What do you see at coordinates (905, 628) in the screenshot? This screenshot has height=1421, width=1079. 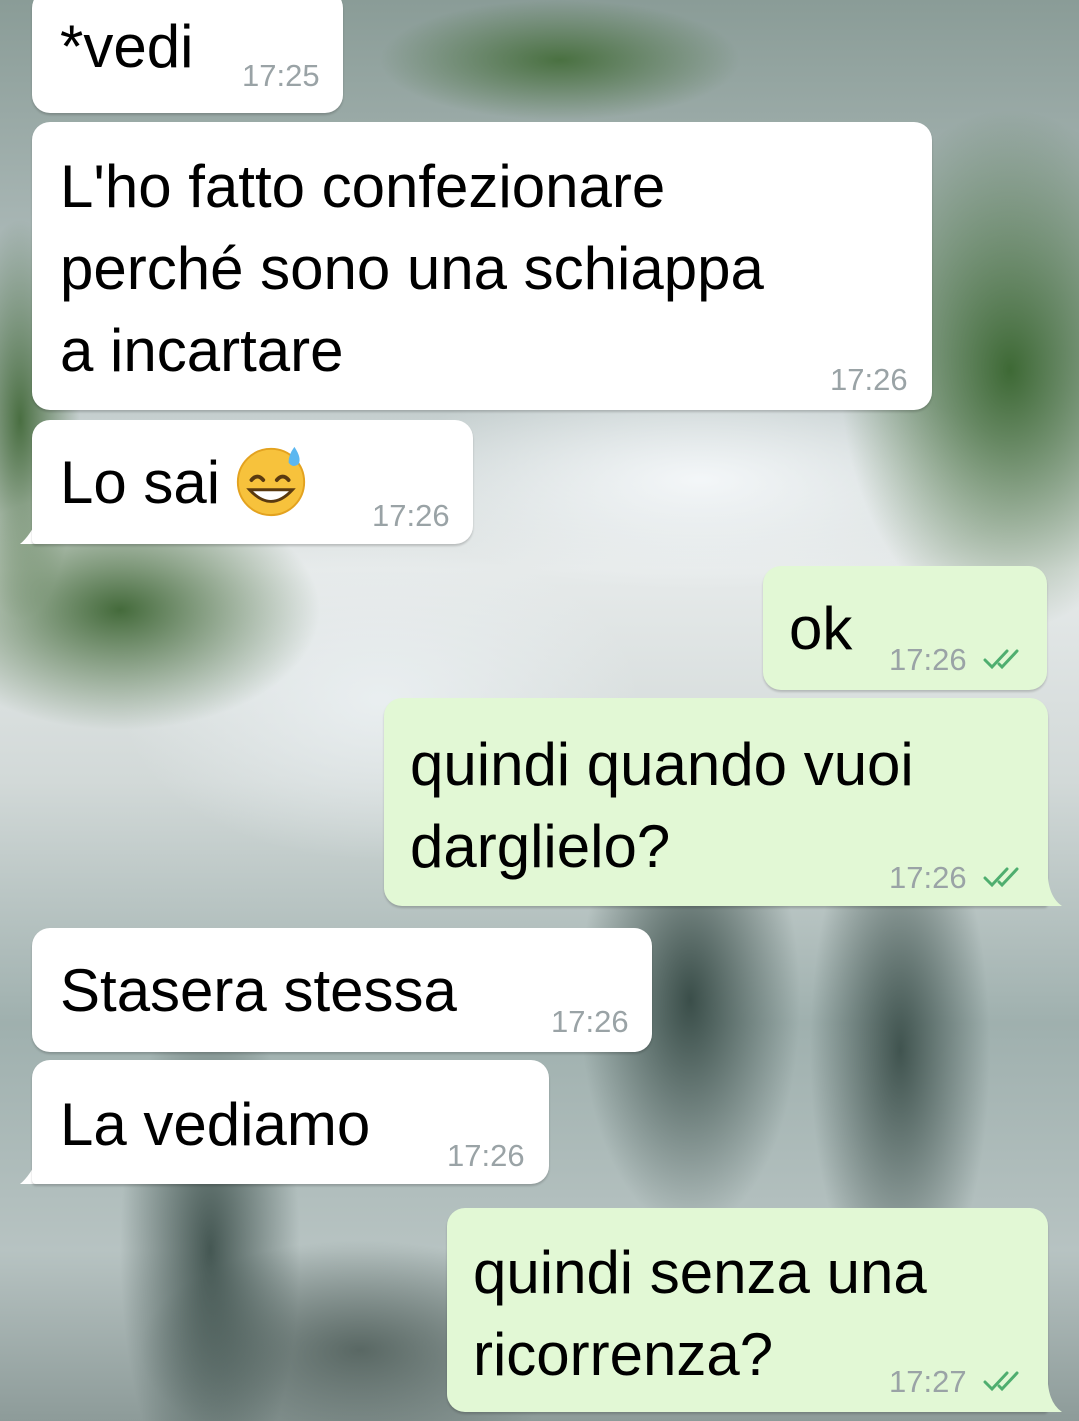 I see `message-bubble-outgoing: ok 17:26` at bounding box center [905, 628].